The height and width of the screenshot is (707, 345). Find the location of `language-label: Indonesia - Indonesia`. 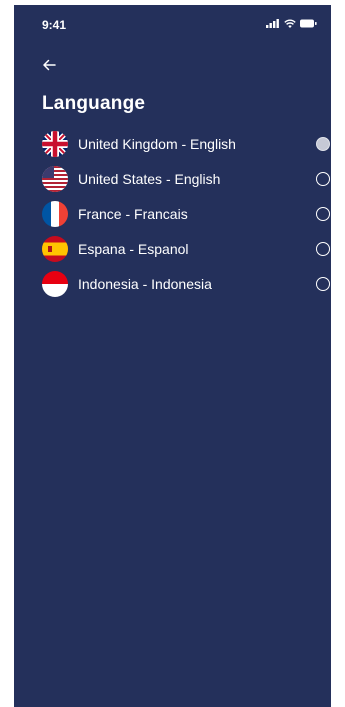

language-label: Indonesia - Indonesia is located at coordinates (145, 283).